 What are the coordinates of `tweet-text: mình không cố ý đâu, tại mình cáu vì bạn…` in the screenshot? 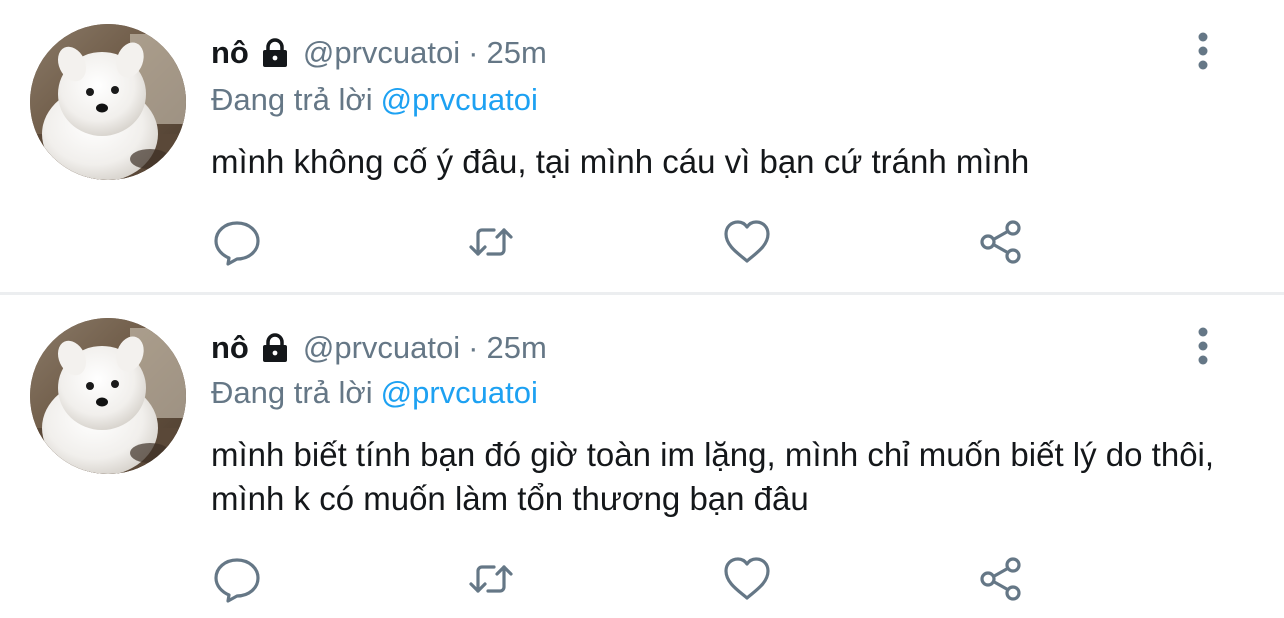 It's located at (620, 161).